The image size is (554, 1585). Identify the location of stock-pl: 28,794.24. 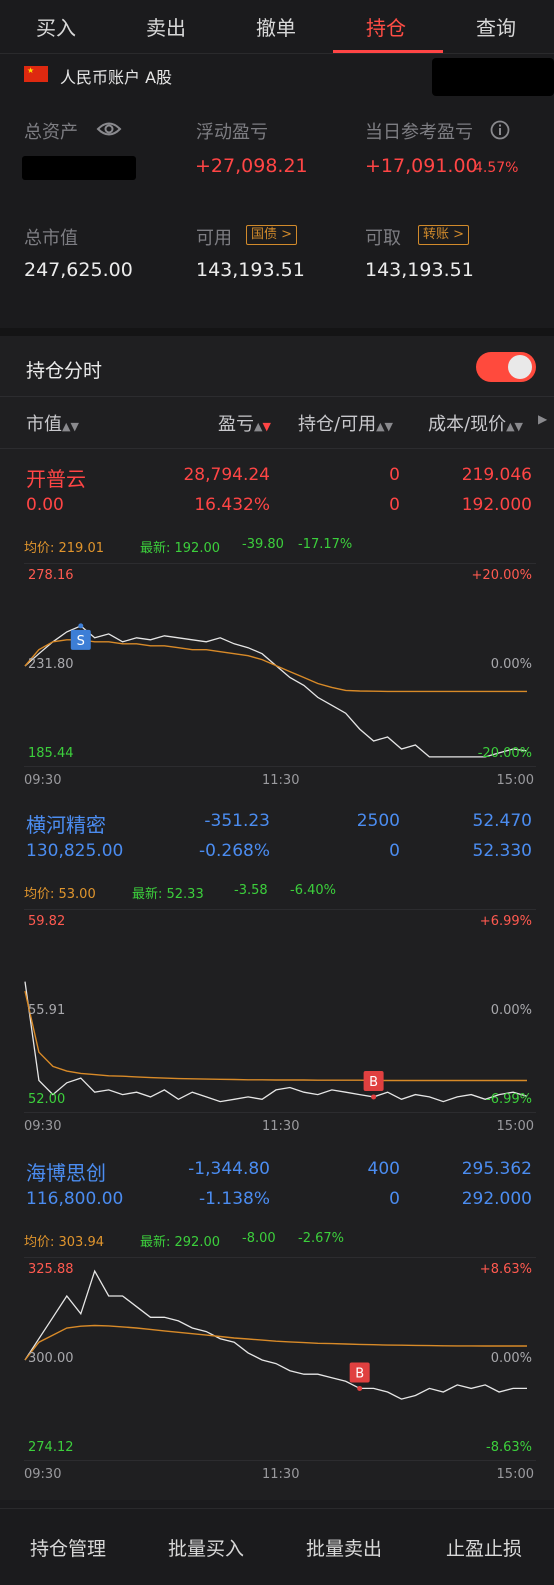
(226, 475).